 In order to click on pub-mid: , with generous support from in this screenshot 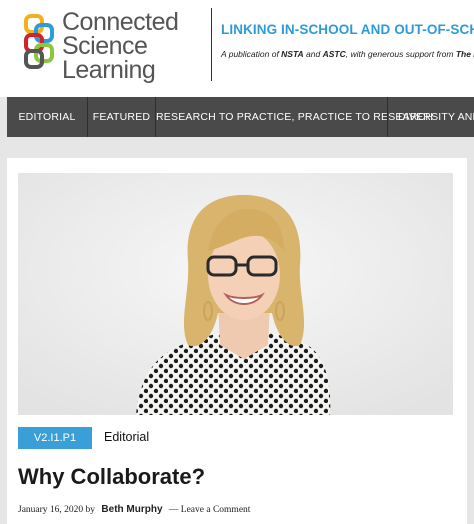, I will do `click(400, 54)`.